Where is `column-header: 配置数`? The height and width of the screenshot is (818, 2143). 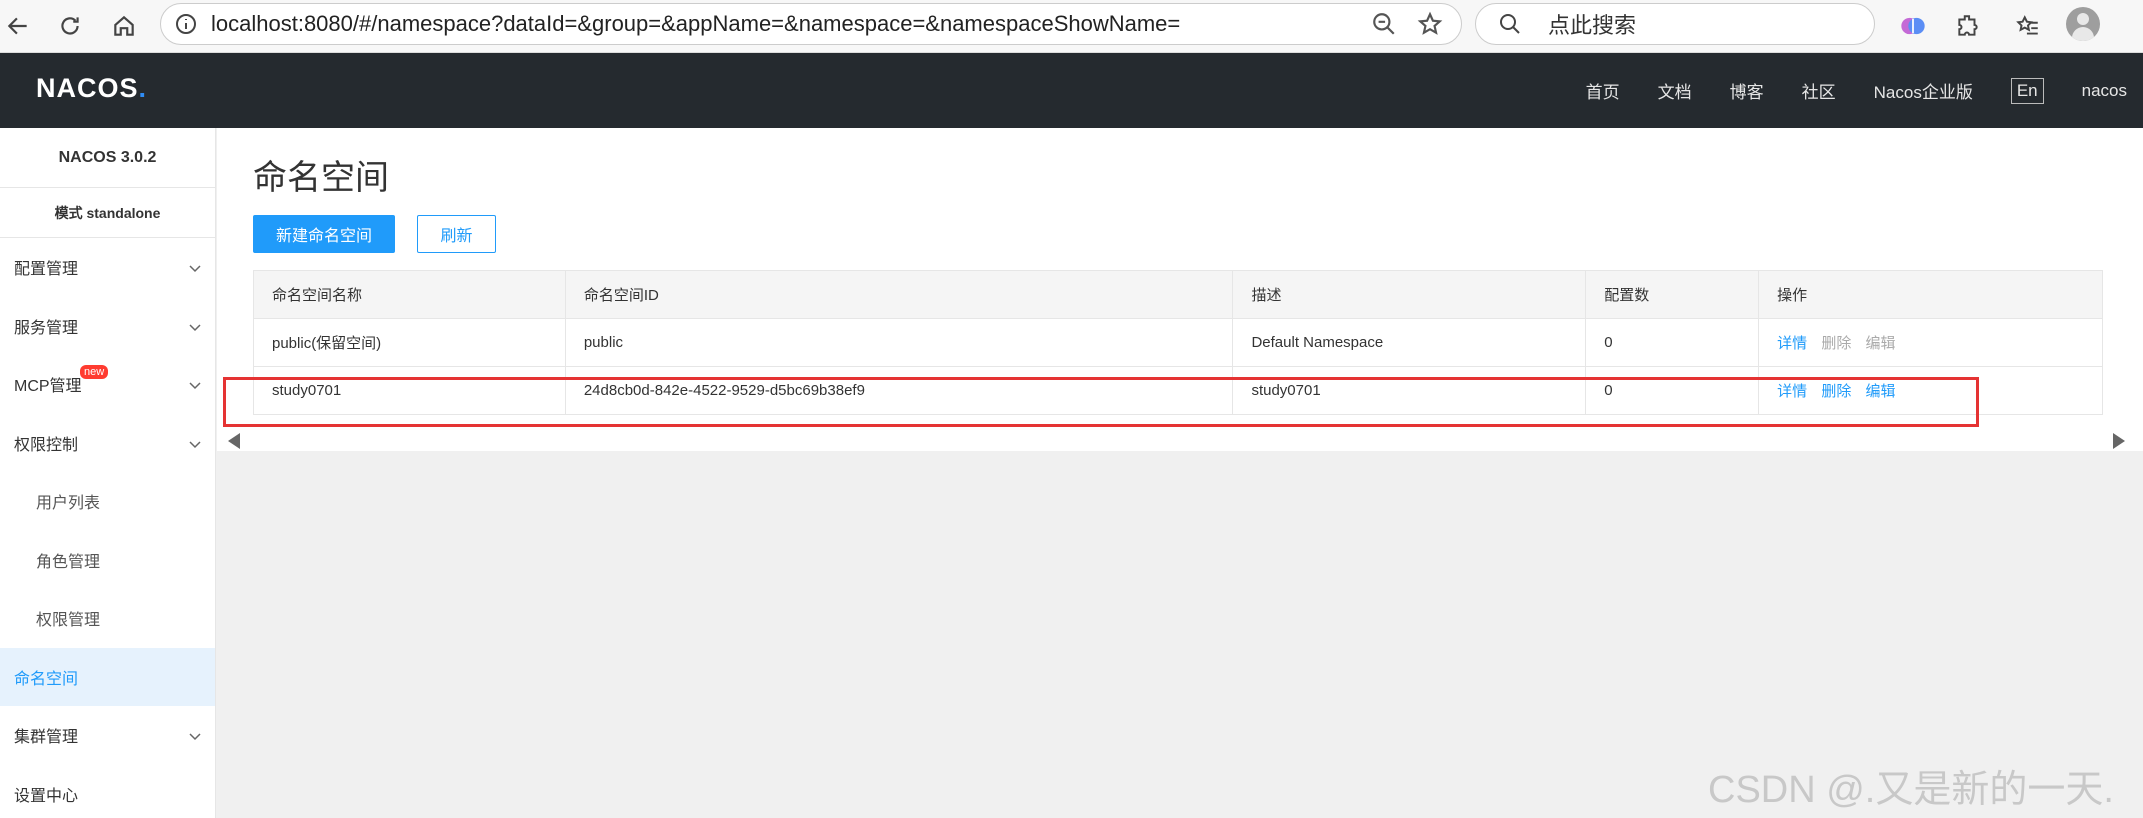
column-header: 配置数 is located at coordinates (1672, 294).